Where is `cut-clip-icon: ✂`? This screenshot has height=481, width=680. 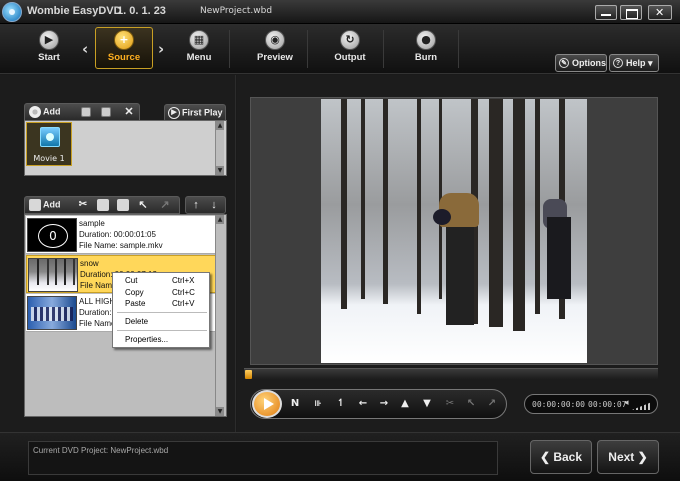 cut-clip-icon: ✂ is located at coordinates (450, 404).